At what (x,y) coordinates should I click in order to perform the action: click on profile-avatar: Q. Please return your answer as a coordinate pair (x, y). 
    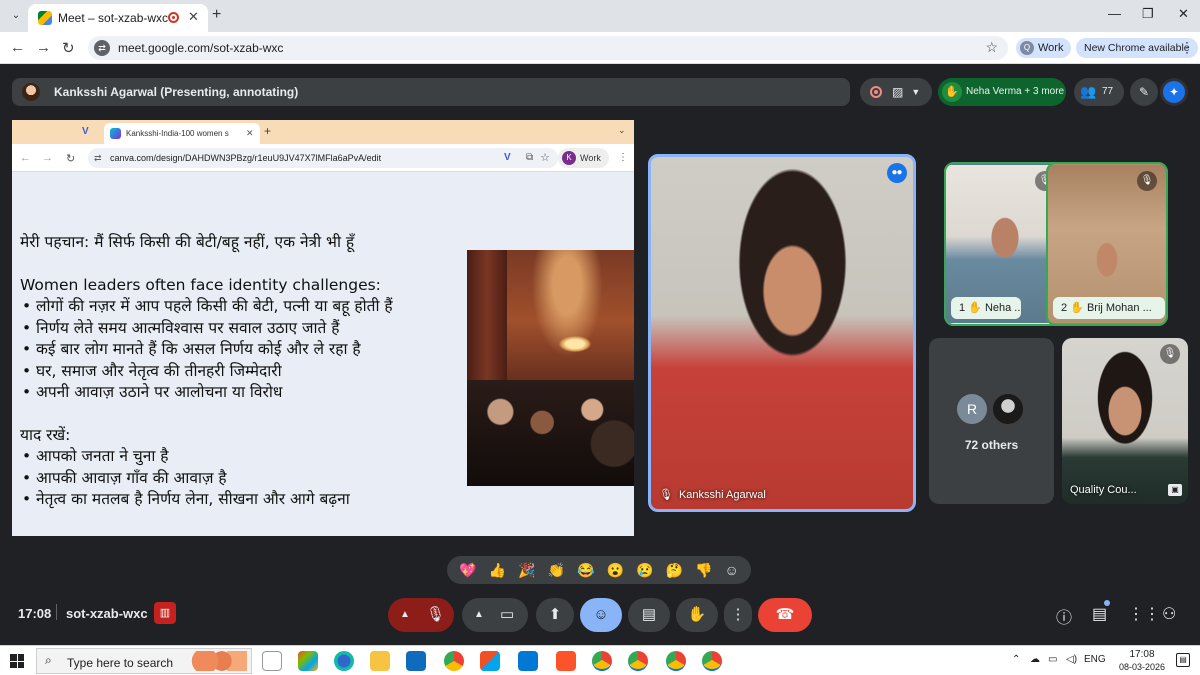
    Looking at the image, I should click on (1027, 48).